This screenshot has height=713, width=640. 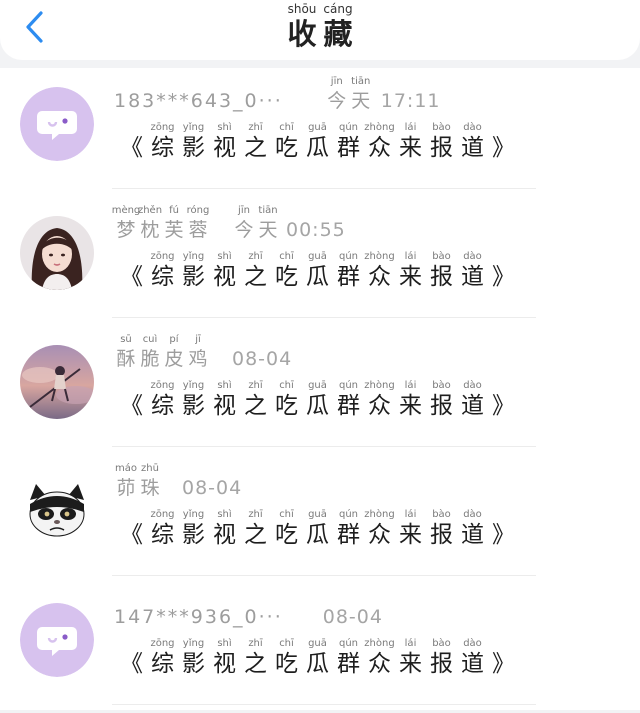 I want to click on author-name: 183***643_0···, so click(x=198, y=101).